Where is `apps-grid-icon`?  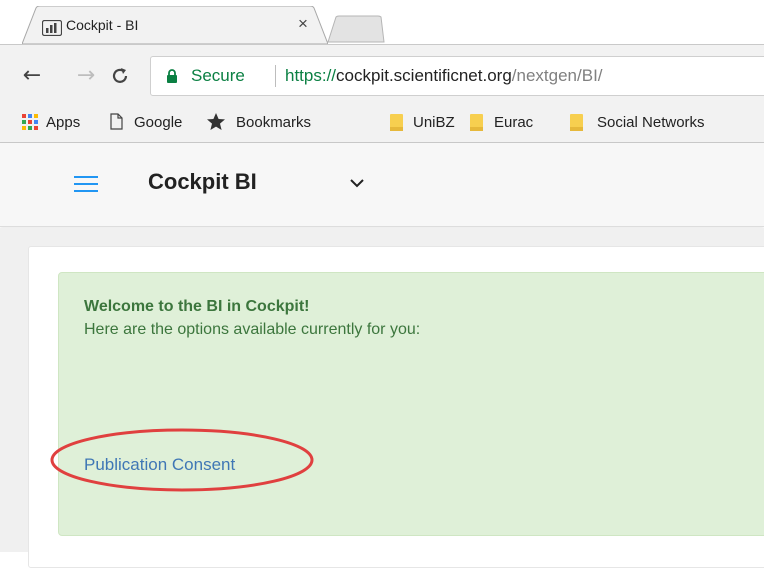
apps-grid-icon is located at coordinates (30, 122).